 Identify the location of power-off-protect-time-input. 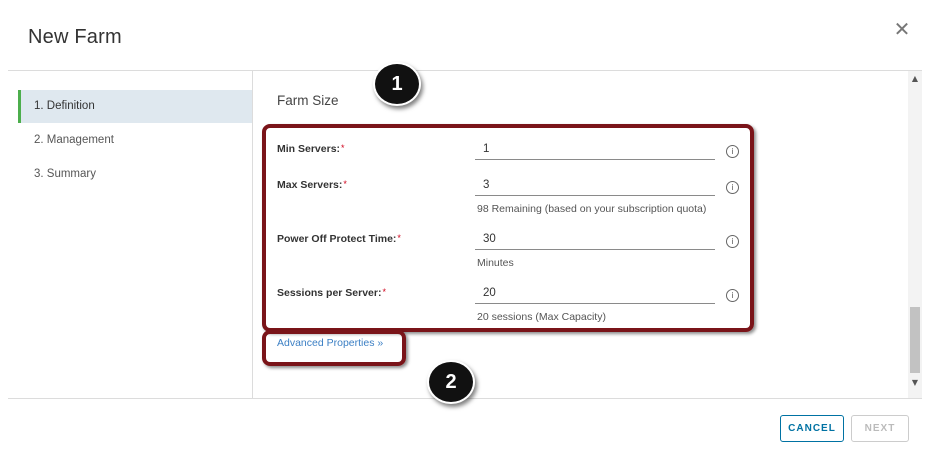
(595, 239).